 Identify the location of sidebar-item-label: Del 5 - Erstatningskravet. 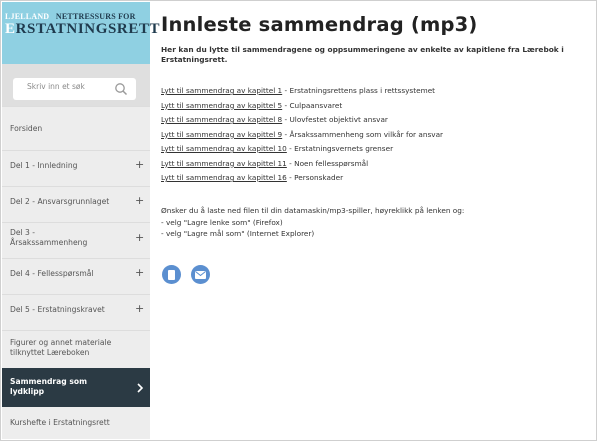
(57, 309).